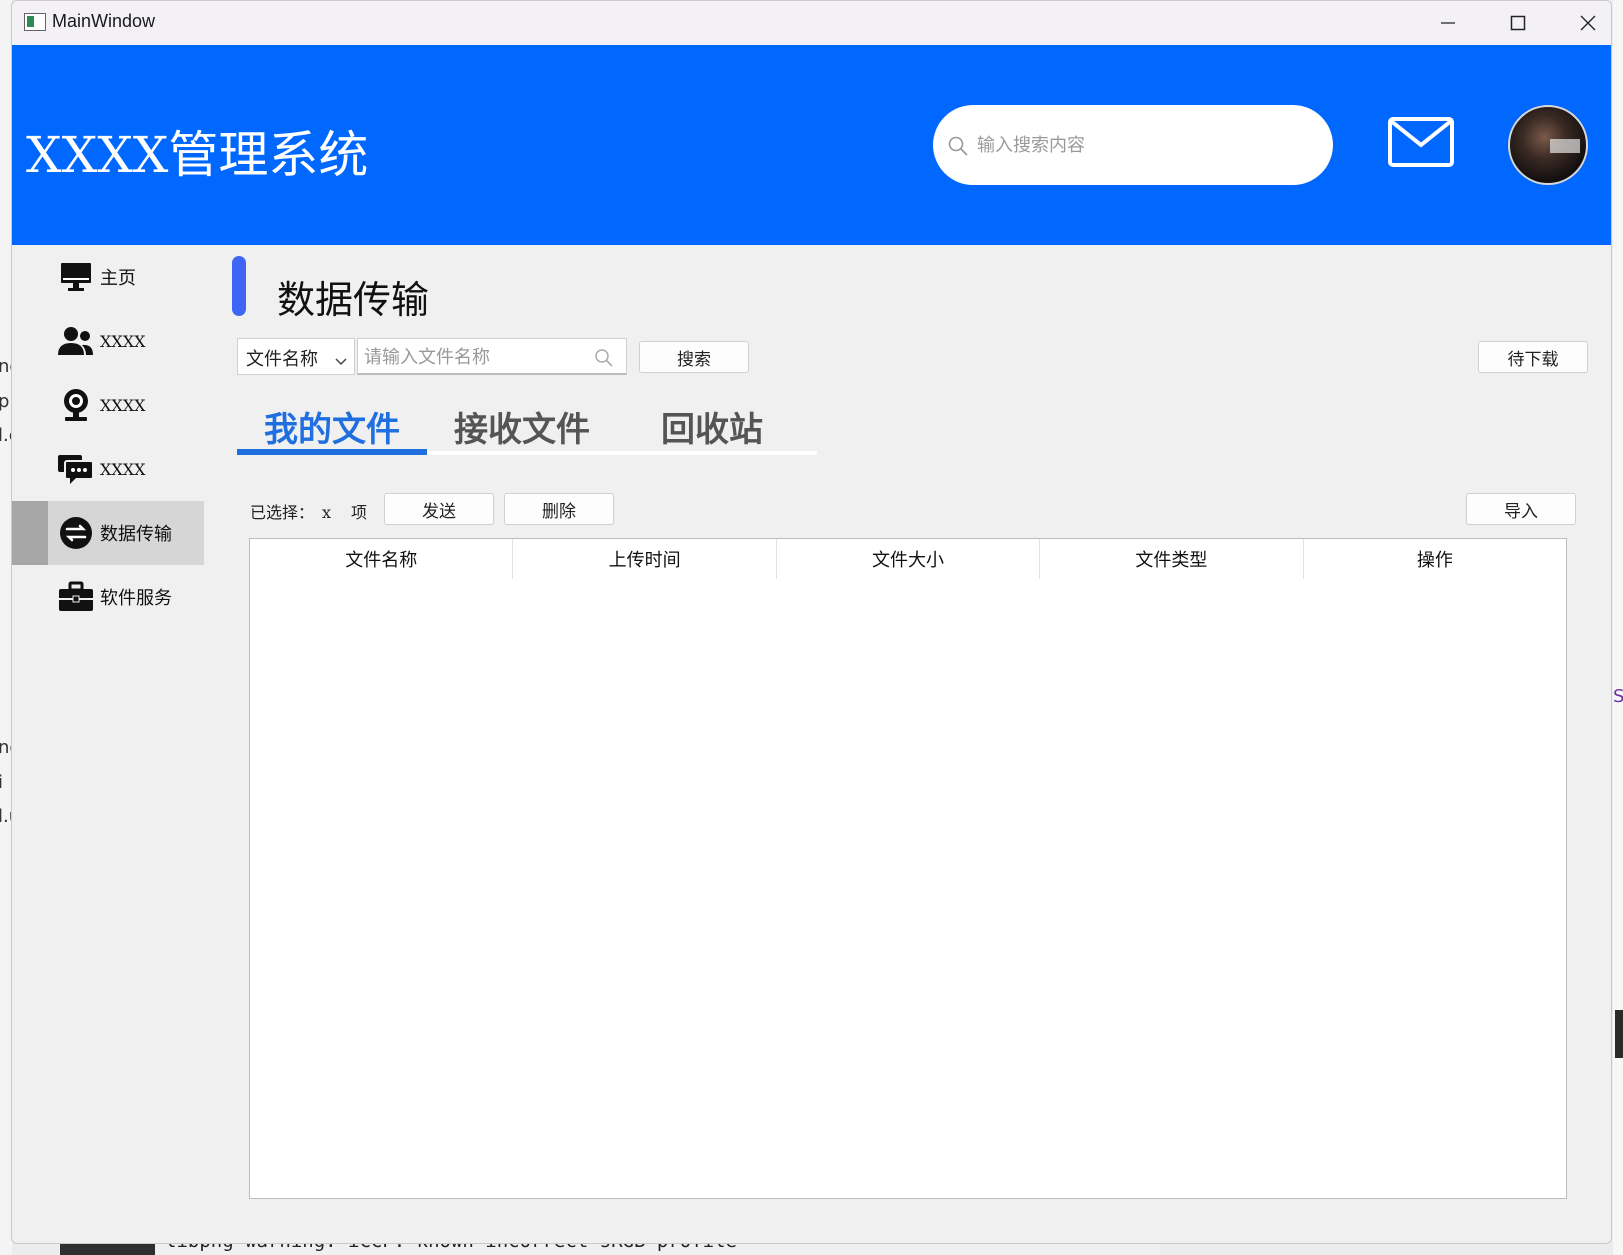  What do you see at coordinates (1142, 145) in the screenshot?
I see `global-search-input` at bounding box center [1142, 145].